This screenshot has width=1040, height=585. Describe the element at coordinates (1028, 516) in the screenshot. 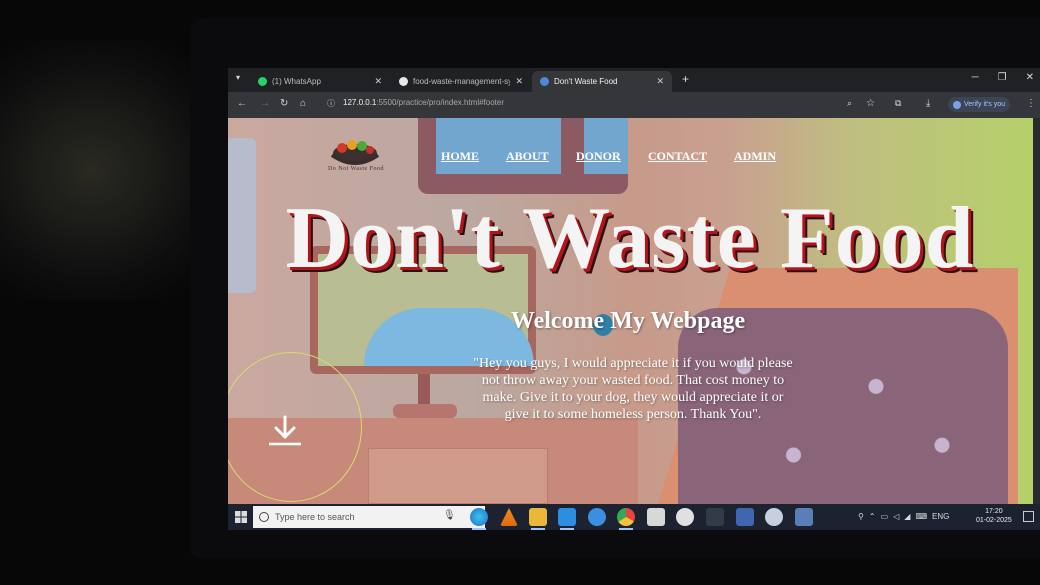

I see `notifications-icon` at that location.